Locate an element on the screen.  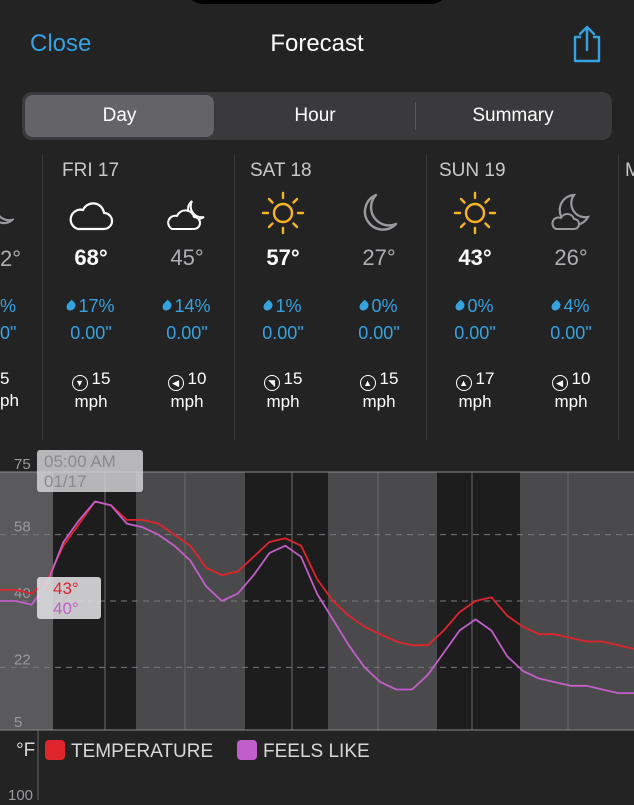
wind-speed: 17 is located at coordinates (485, 378).